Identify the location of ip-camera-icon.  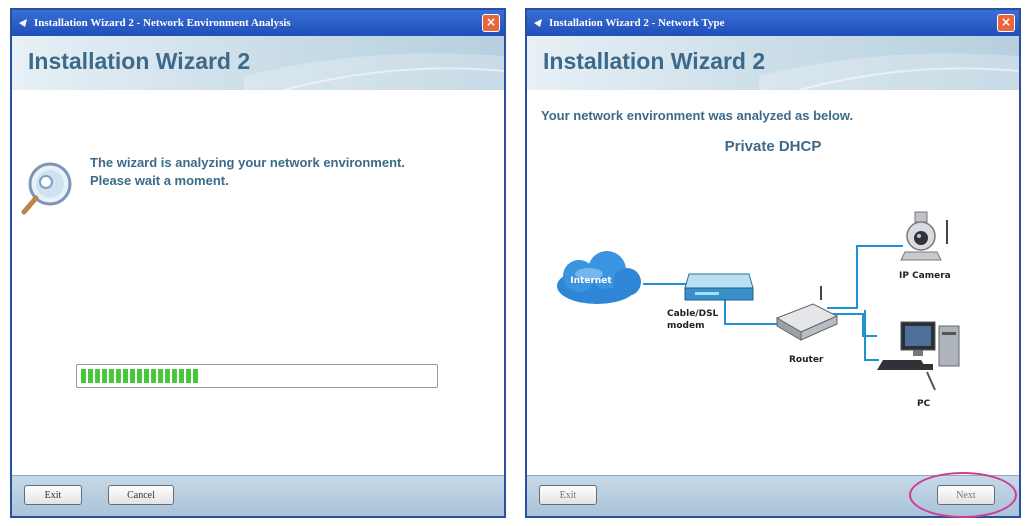
(924, 236).